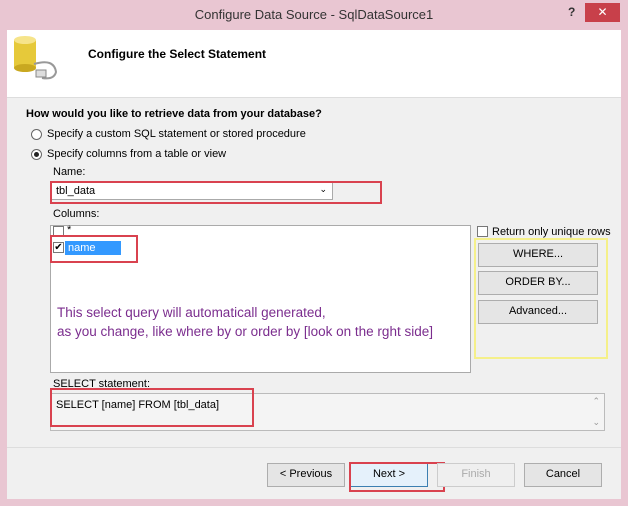  I want to click on radio-specify-columns-label: Specify columns from a table or view, so click(137, 154).